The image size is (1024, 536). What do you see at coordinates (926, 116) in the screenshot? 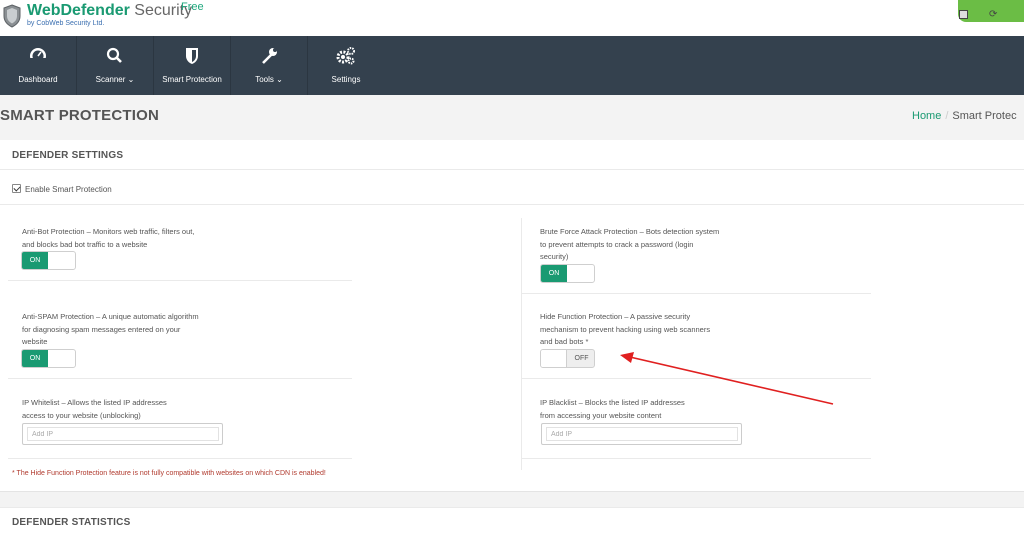
I see `breadcrumb-home-link: Home` at bounding box center [926, 116].